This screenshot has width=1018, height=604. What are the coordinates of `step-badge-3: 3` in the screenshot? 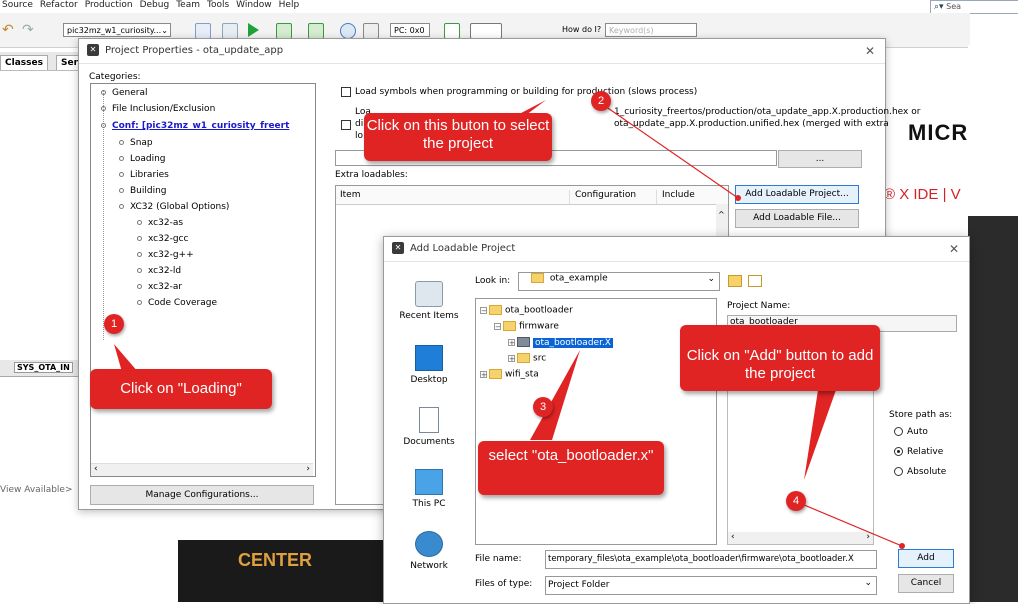 It's located at (543, 407).